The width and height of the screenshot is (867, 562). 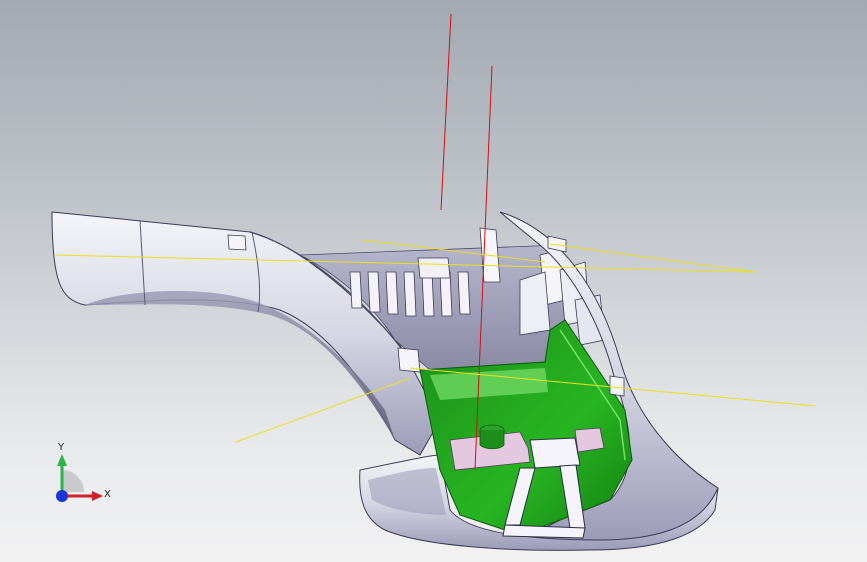 What do you see at coordinates (107, 494) in the screenshot?
I see `x-axis-label: X` at bounding box center [107, 494].